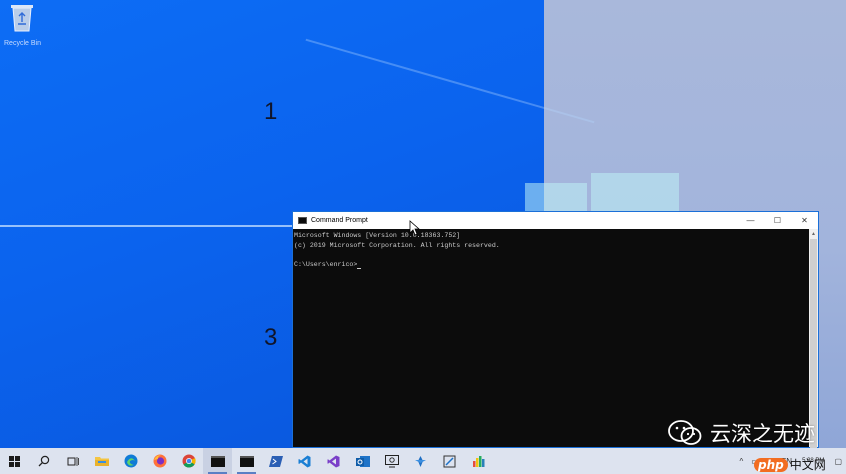 The width and height of the screenshot is (846, 474). I want to click on visual-studio-icon, so click(333, 461).